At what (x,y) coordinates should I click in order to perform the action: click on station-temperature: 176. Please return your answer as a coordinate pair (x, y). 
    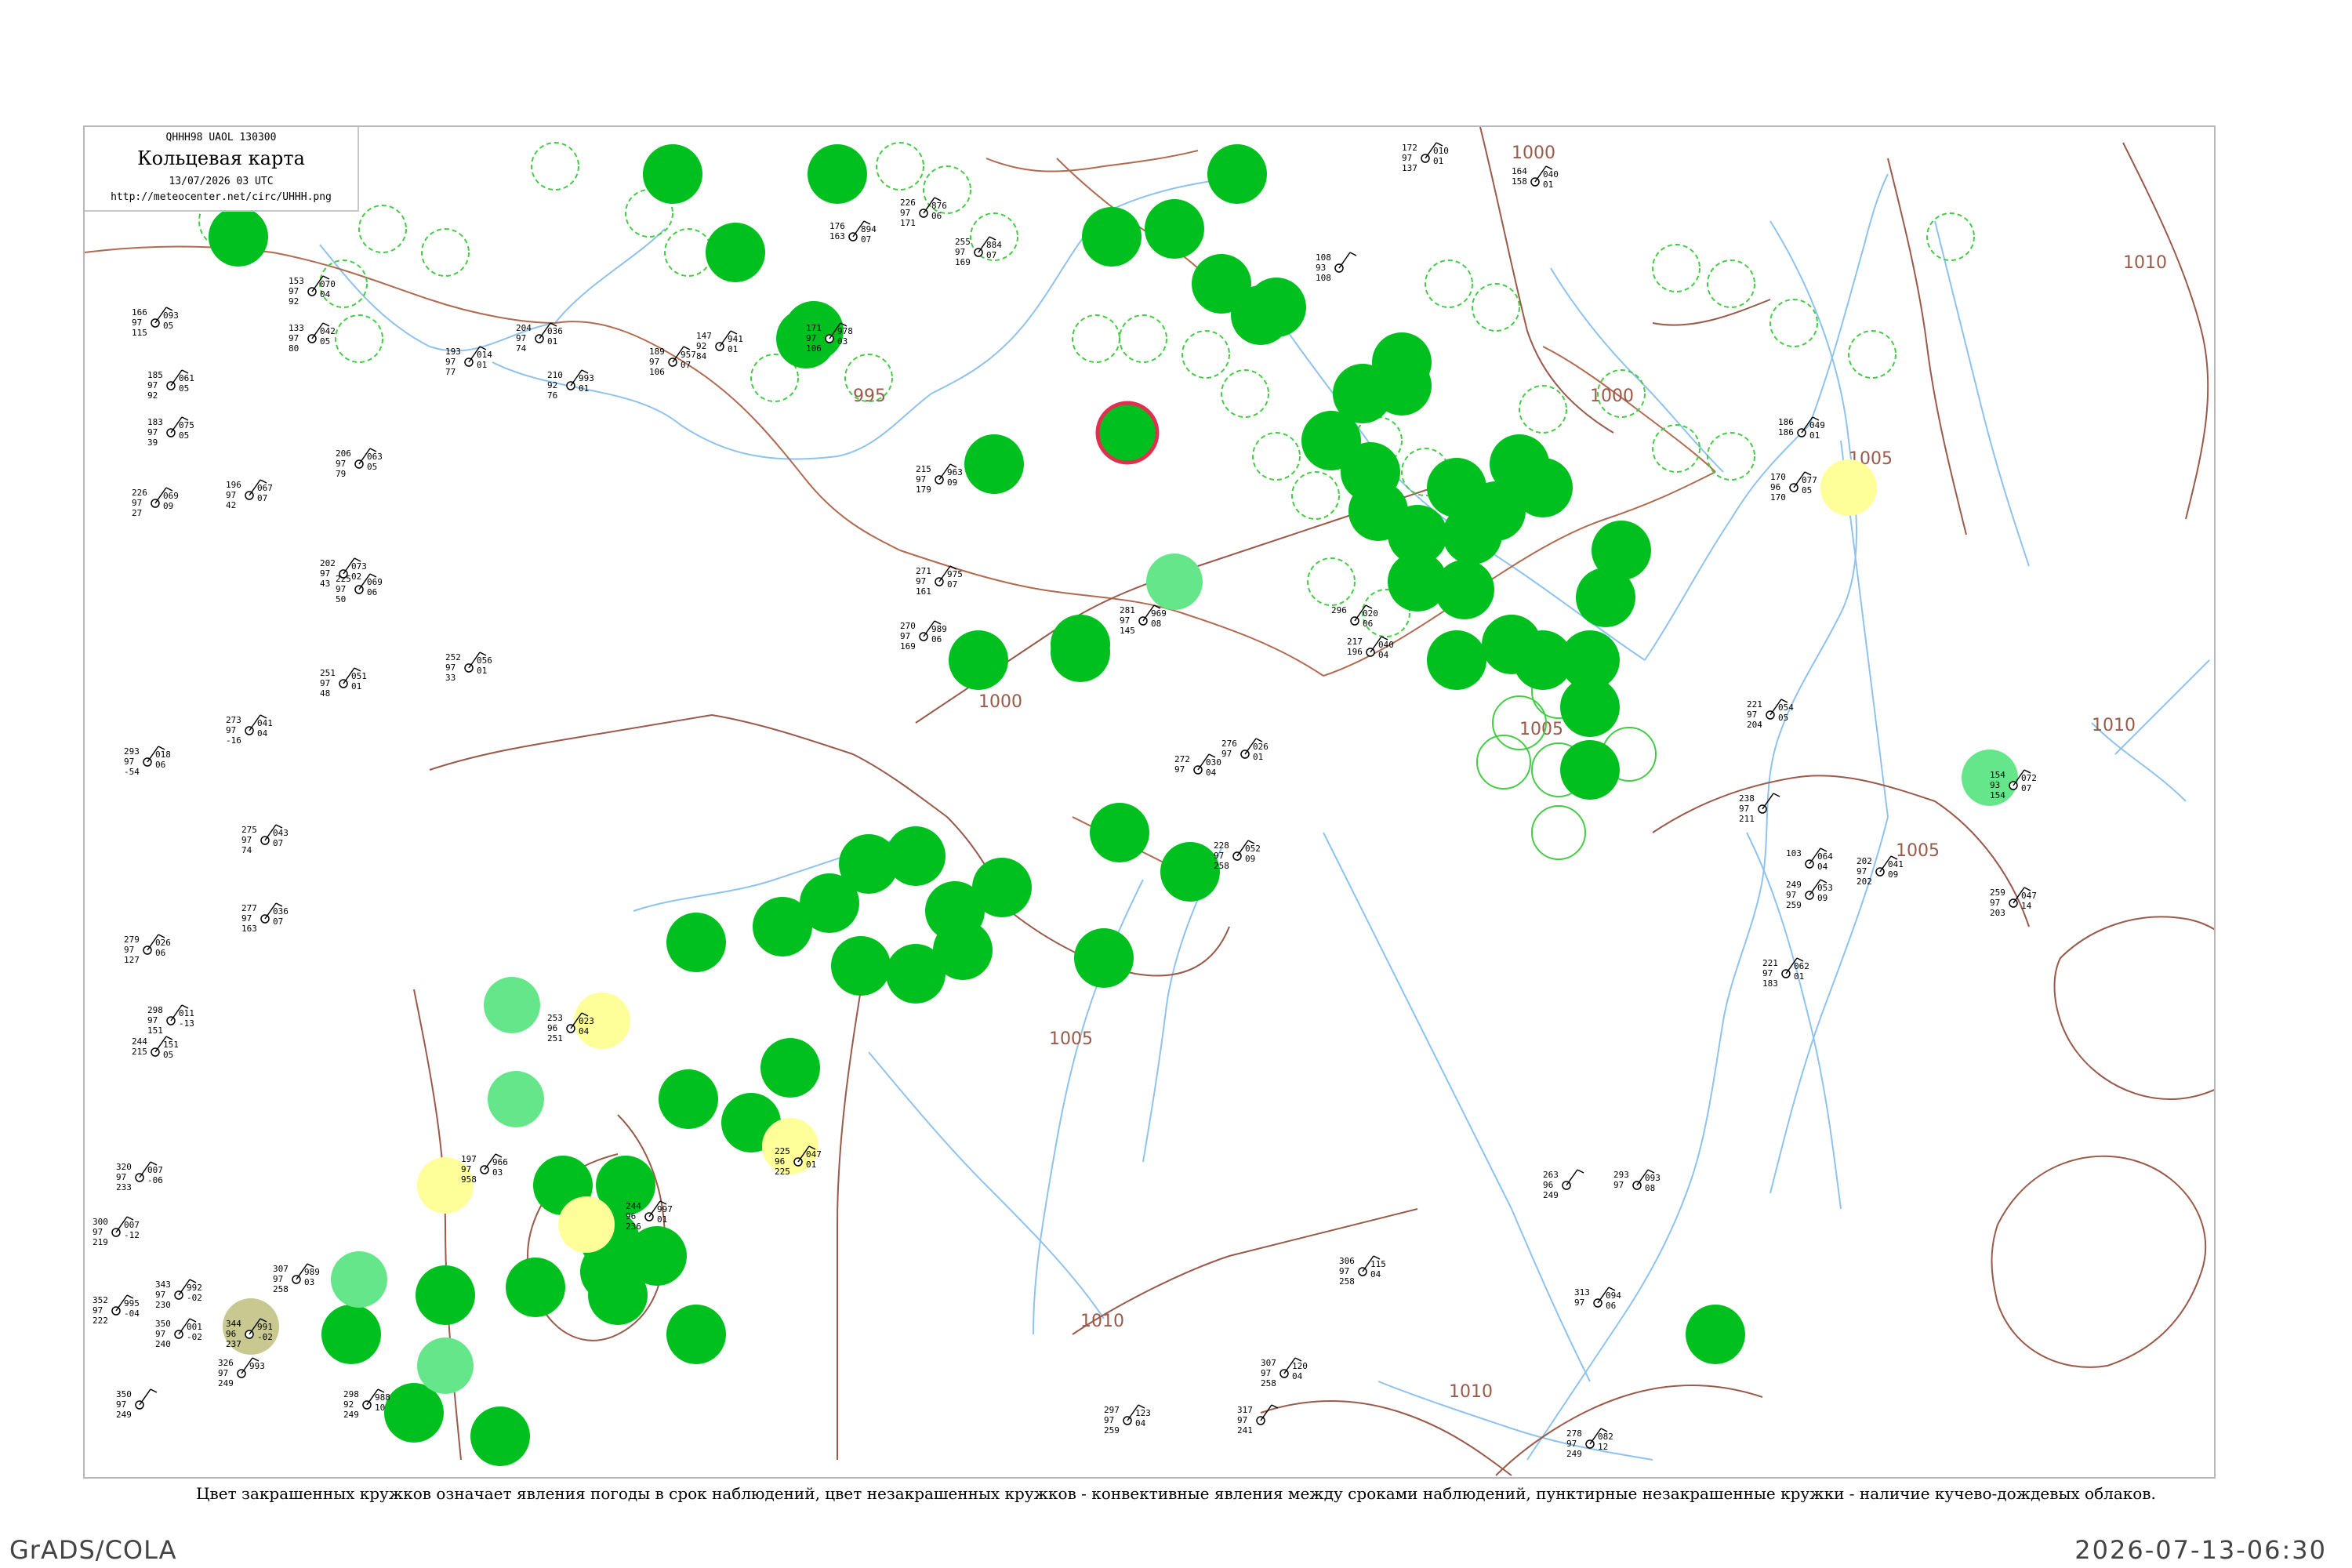
    Looking at the image, I should click on (837, 226).